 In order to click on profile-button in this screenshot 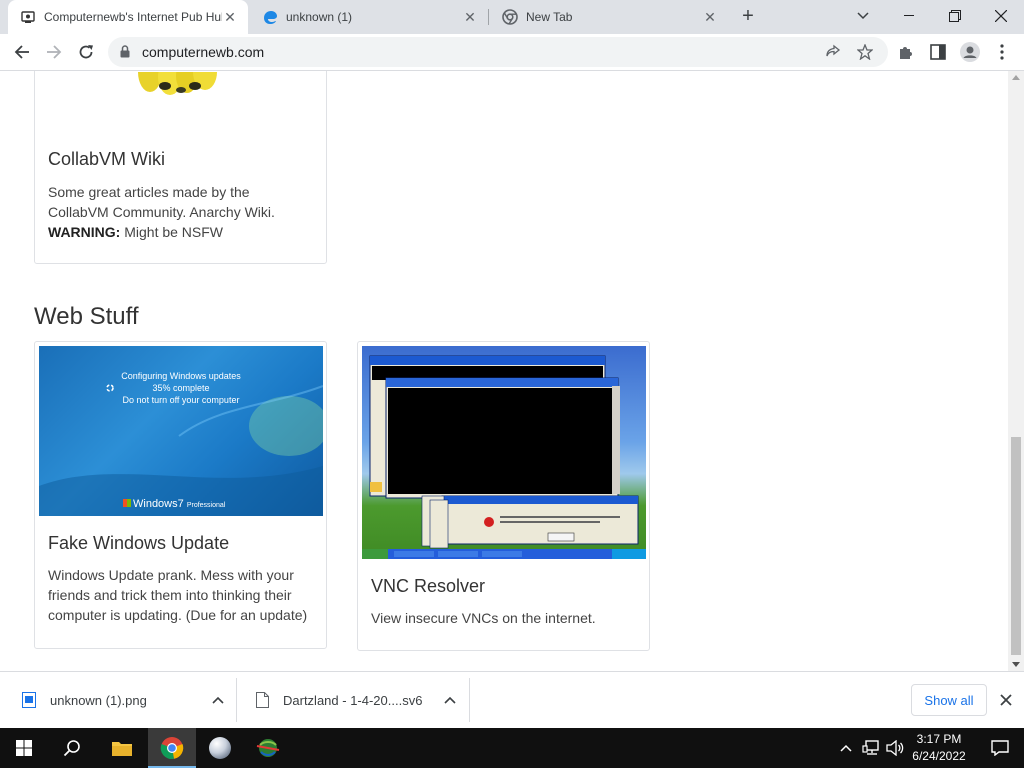, I will do `click(970, 52)`.